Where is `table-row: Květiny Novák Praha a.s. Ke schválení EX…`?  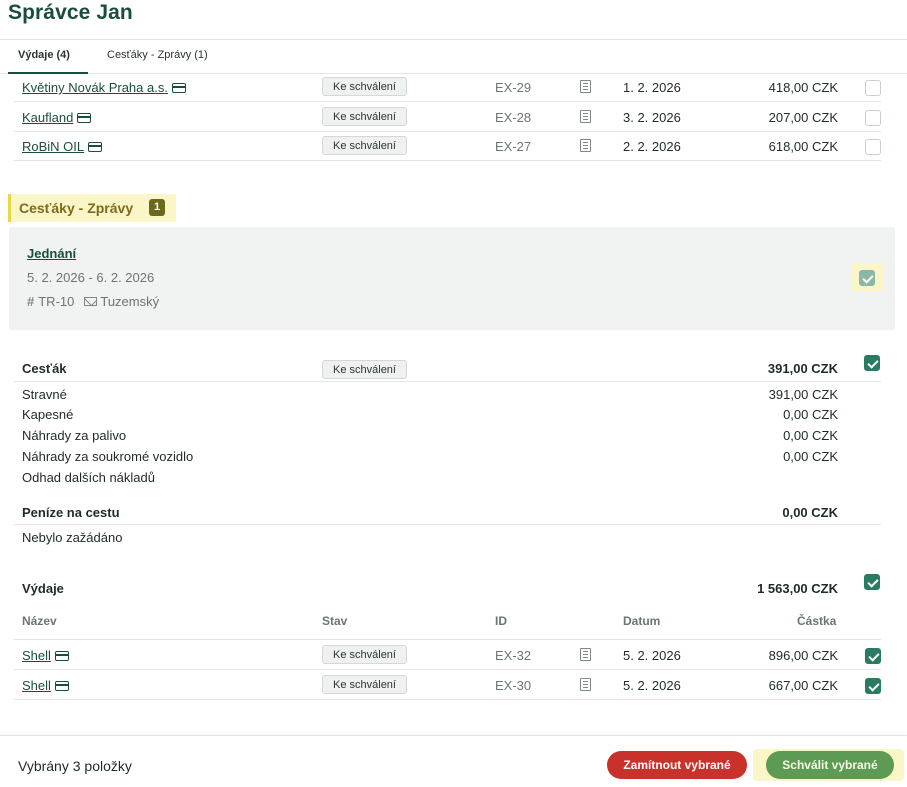 table-row: Květiny Novák Praha a.s. Ke schválení EX… is located at coordinates (447, 87).